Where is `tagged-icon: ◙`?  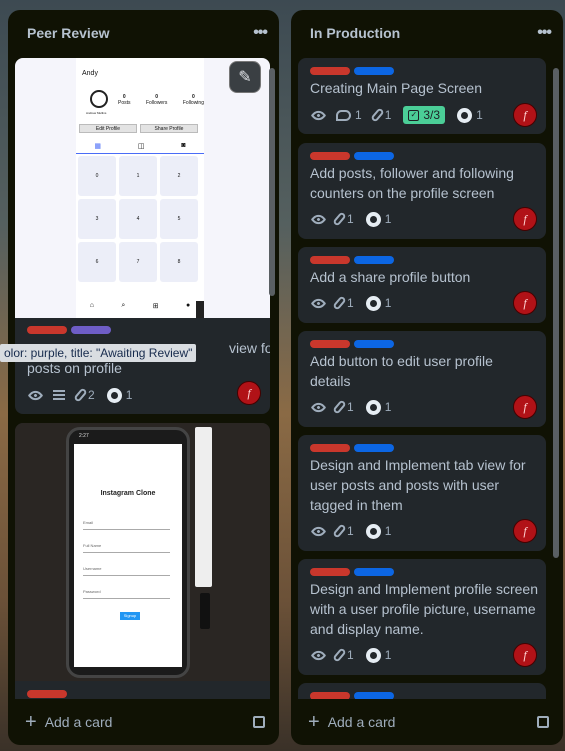
tagged-icon: ◙ is located at coordinates (183, 145).